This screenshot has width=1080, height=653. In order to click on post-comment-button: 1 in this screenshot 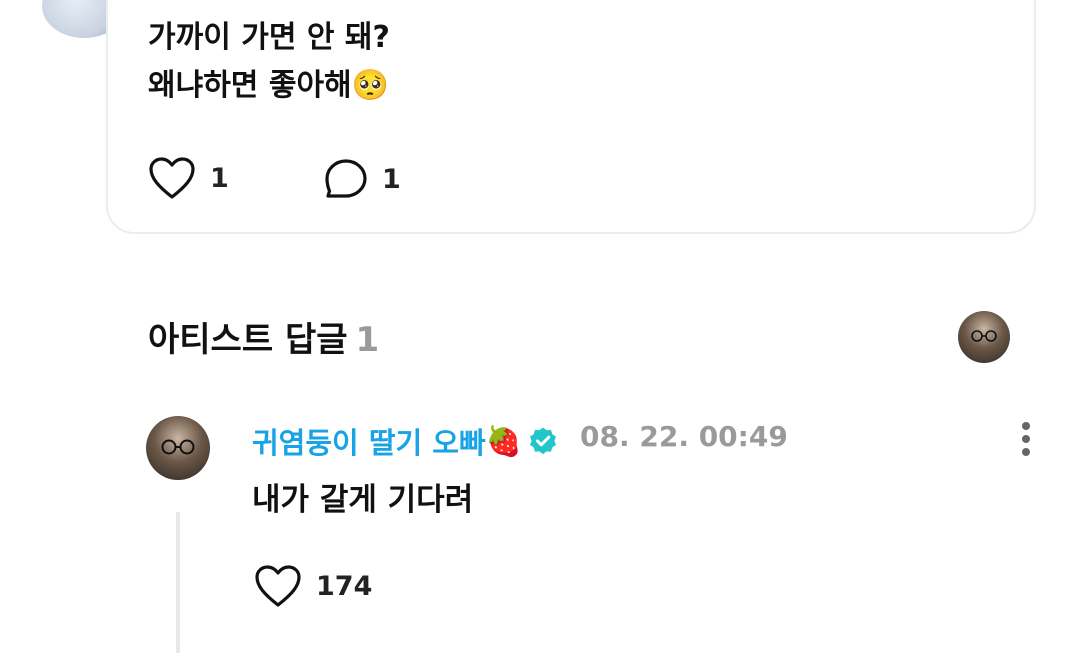, I will do `click(362, 179)`.